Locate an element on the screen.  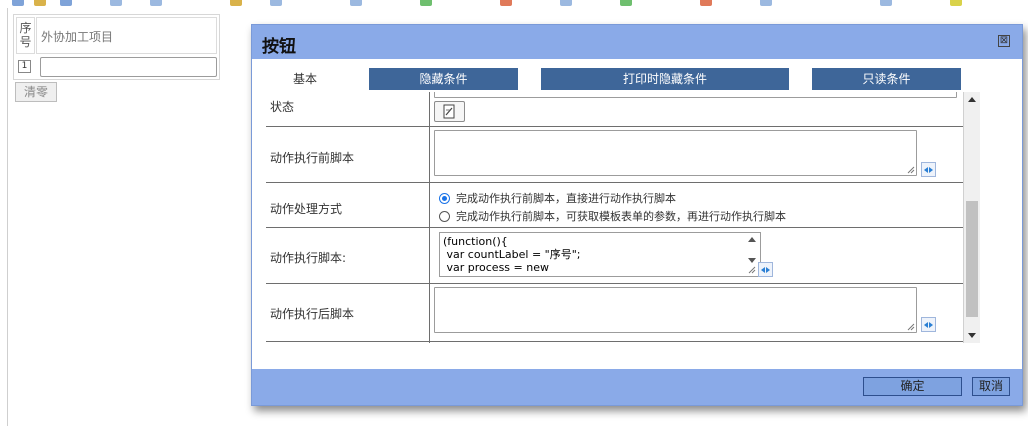
mode-option-with-params-label: 完成动作执行前脚本，可获取模板表单的参数，再进行动作执行脚本 is located at coordinates (621, 216).